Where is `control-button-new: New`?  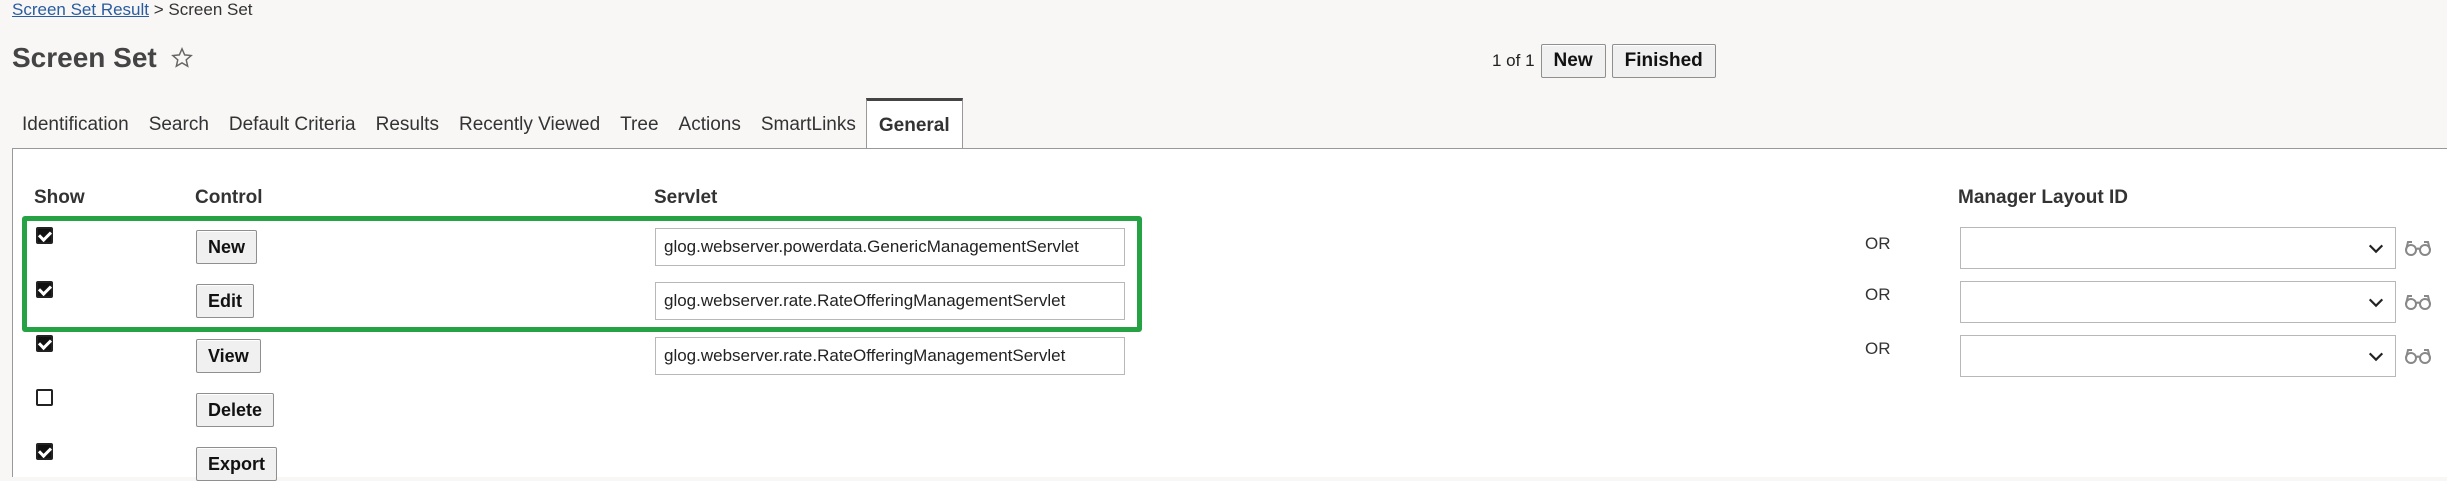
control-button-new: New is located at coordinates (227, 247).